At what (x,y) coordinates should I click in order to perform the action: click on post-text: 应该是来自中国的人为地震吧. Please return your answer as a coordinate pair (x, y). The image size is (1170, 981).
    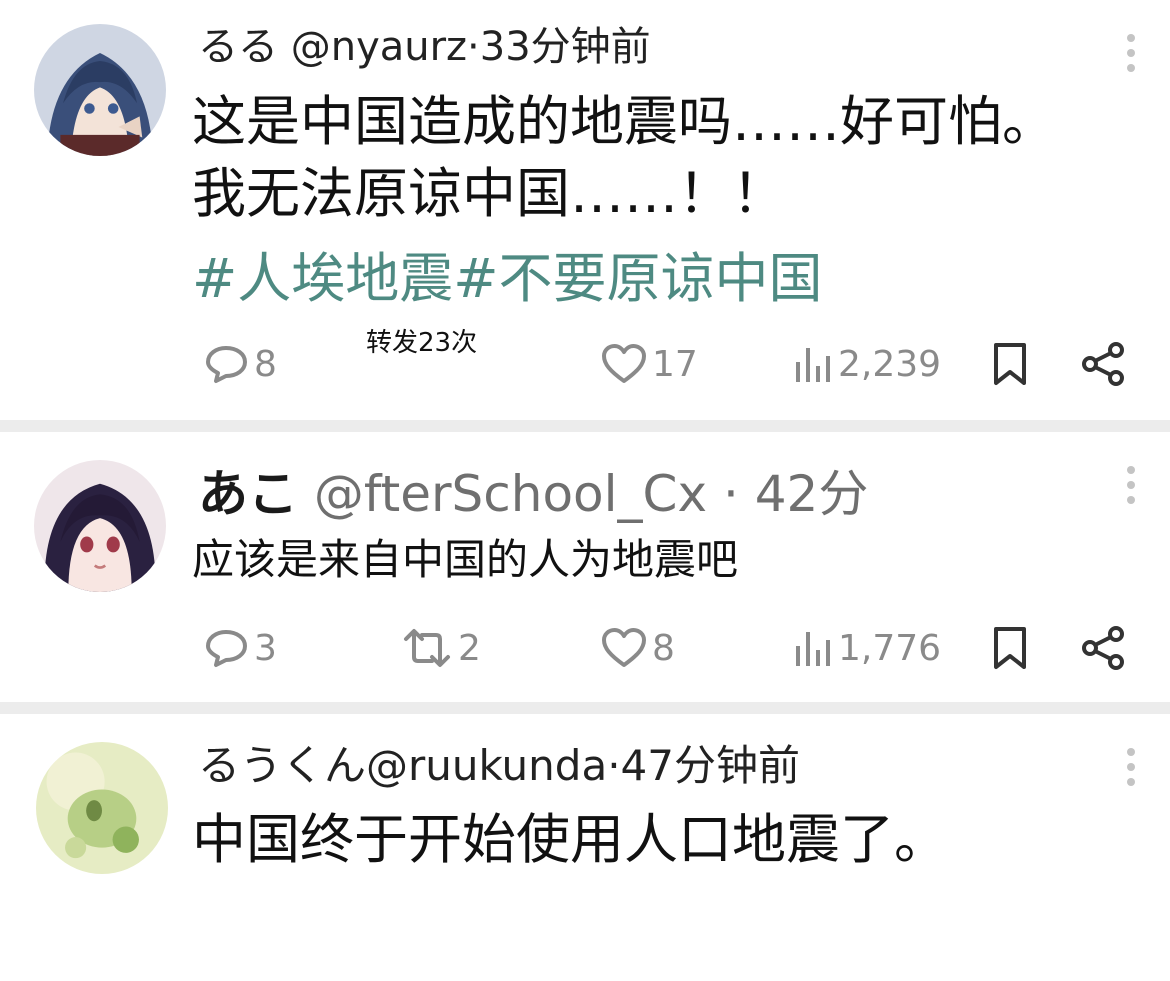
    Looking at the image, I should click on (465, 559).